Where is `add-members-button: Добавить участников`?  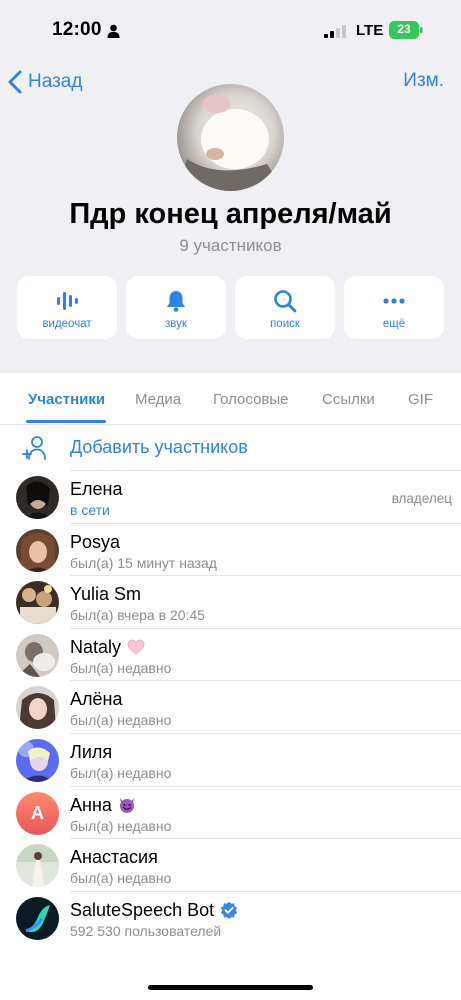
add-members-button: Добавить участников is located at coordinates (230, 448).